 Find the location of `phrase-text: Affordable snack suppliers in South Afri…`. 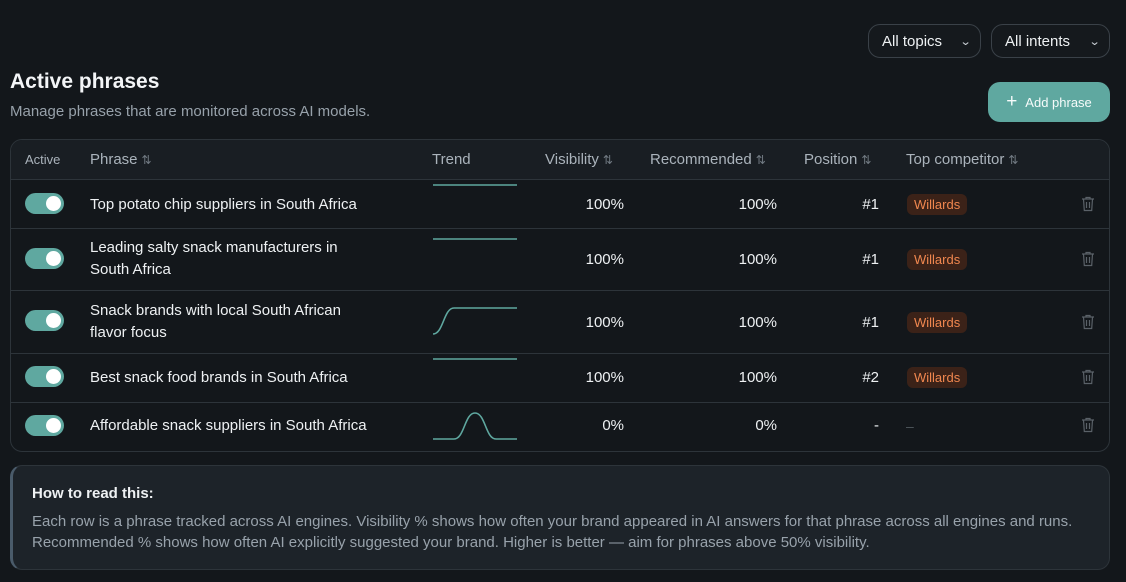

phrase-text: Affordable snack suppliers in South Afri… is located at coordinates (228, 425).